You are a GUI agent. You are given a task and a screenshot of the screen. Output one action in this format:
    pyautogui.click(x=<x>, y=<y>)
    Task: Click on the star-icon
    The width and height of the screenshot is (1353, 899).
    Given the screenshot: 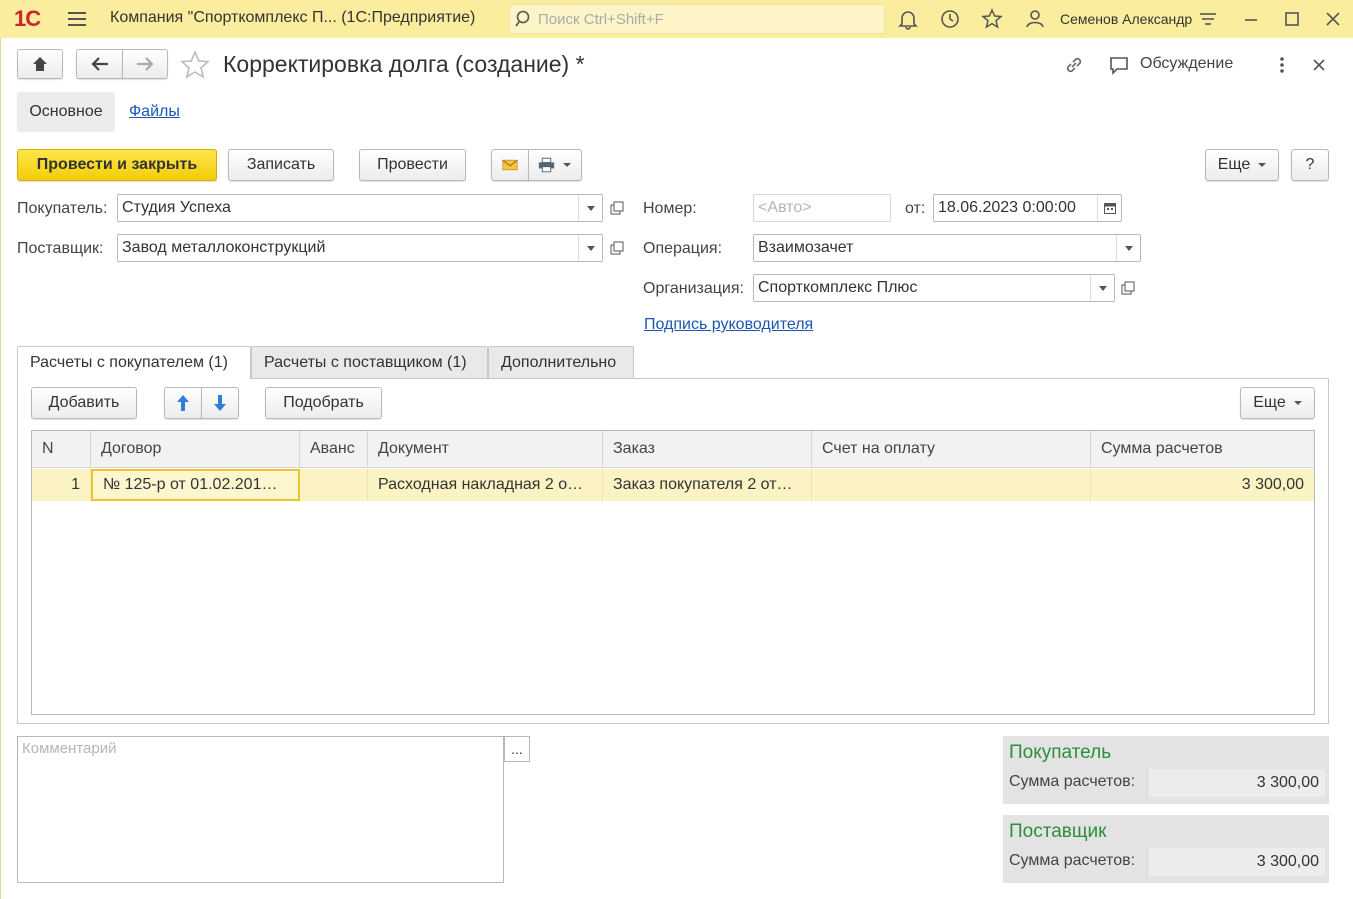 What is the action you would take?
    pyautogui.click(x=992, y=19)
    